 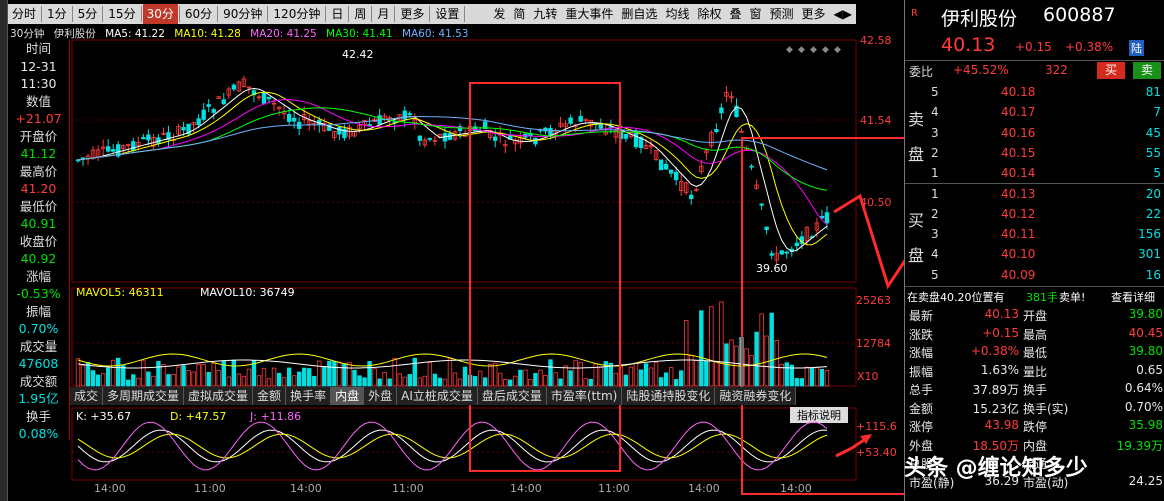 What do you see at coordinates (452, 446) in the screenshot?
I see `kdj-j-line` at bounding box center [452, 446].